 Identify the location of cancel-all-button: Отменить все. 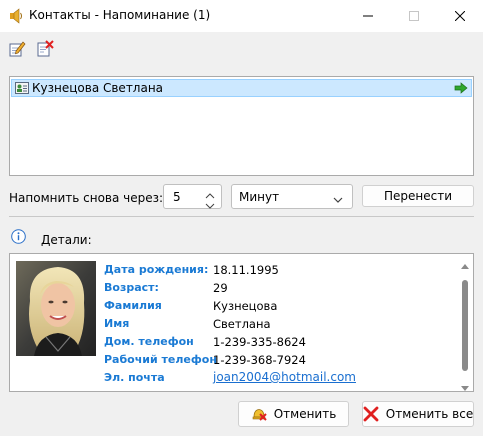
(418, 414).